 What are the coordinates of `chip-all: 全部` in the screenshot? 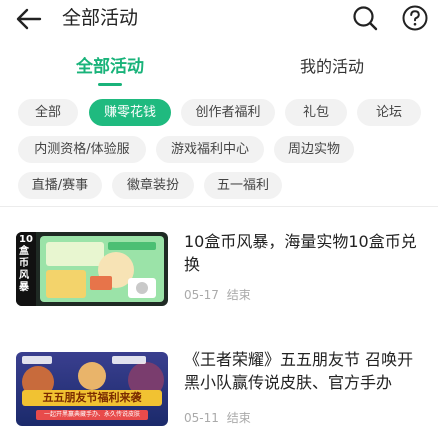 It's located at (48, 112).